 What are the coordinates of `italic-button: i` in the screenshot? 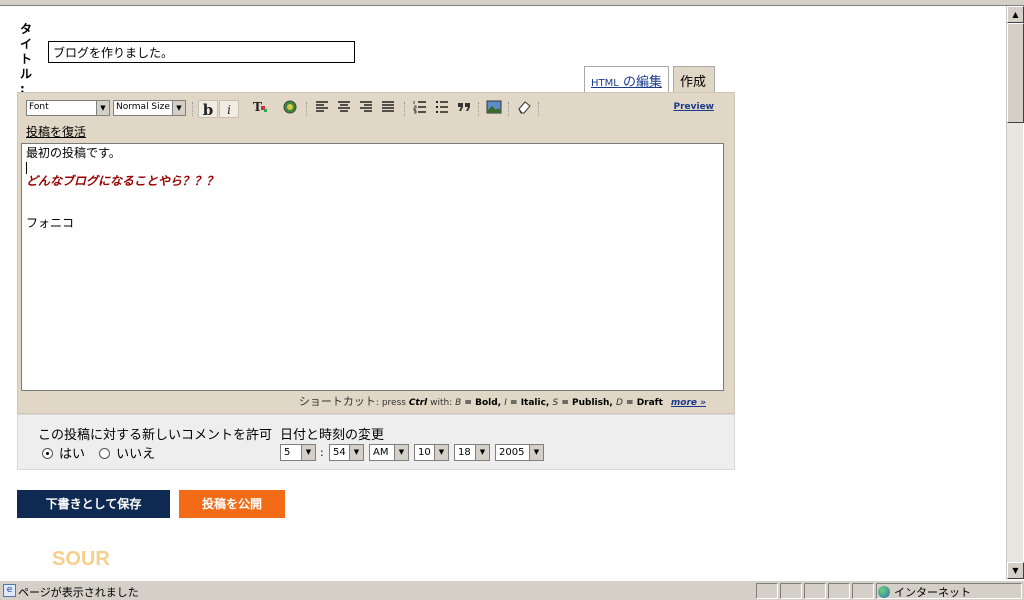 It's located at (229, 109).